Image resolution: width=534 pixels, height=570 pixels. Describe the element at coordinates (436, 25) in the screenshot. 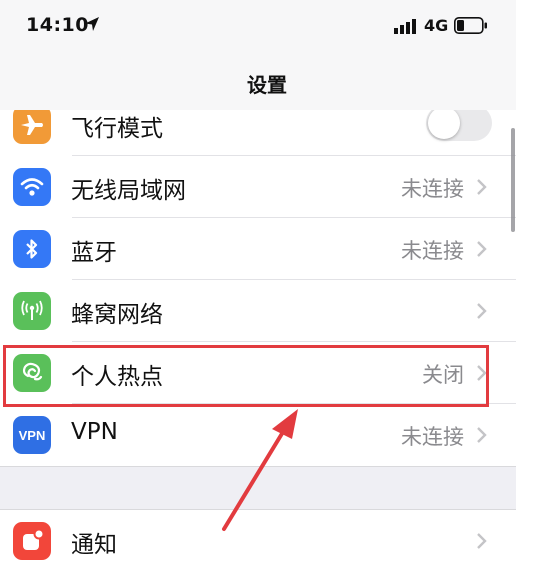

I see `network-type: 4G` at that location.